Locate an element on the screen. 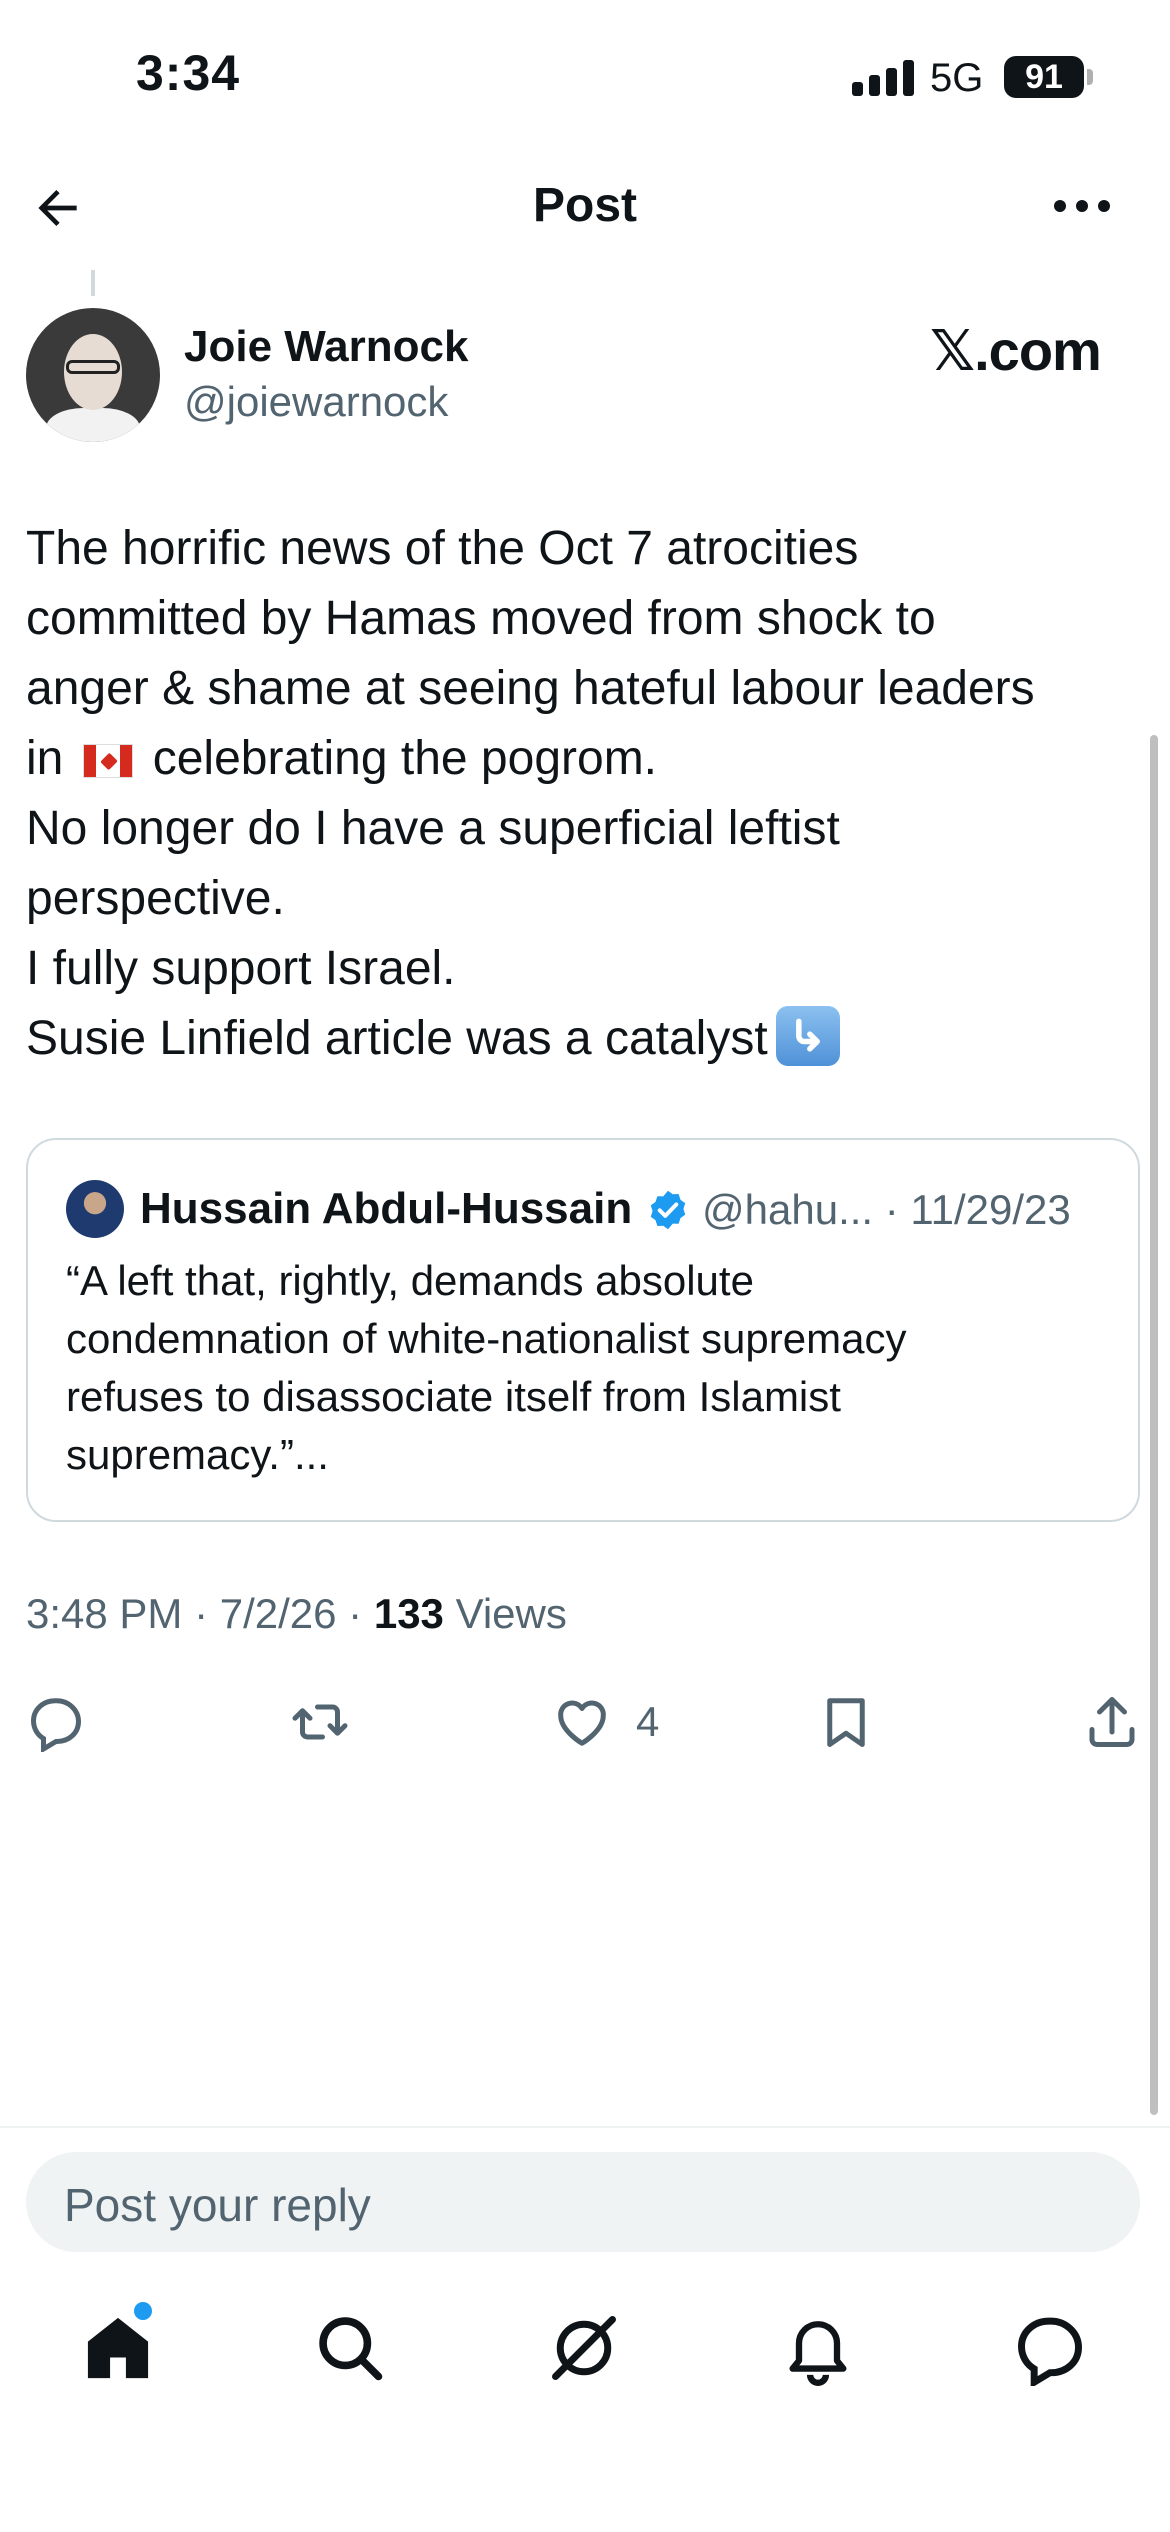 The height and width of the screenshot is (2532, 1170). repost-icon is located at coordinates (320, 1722).